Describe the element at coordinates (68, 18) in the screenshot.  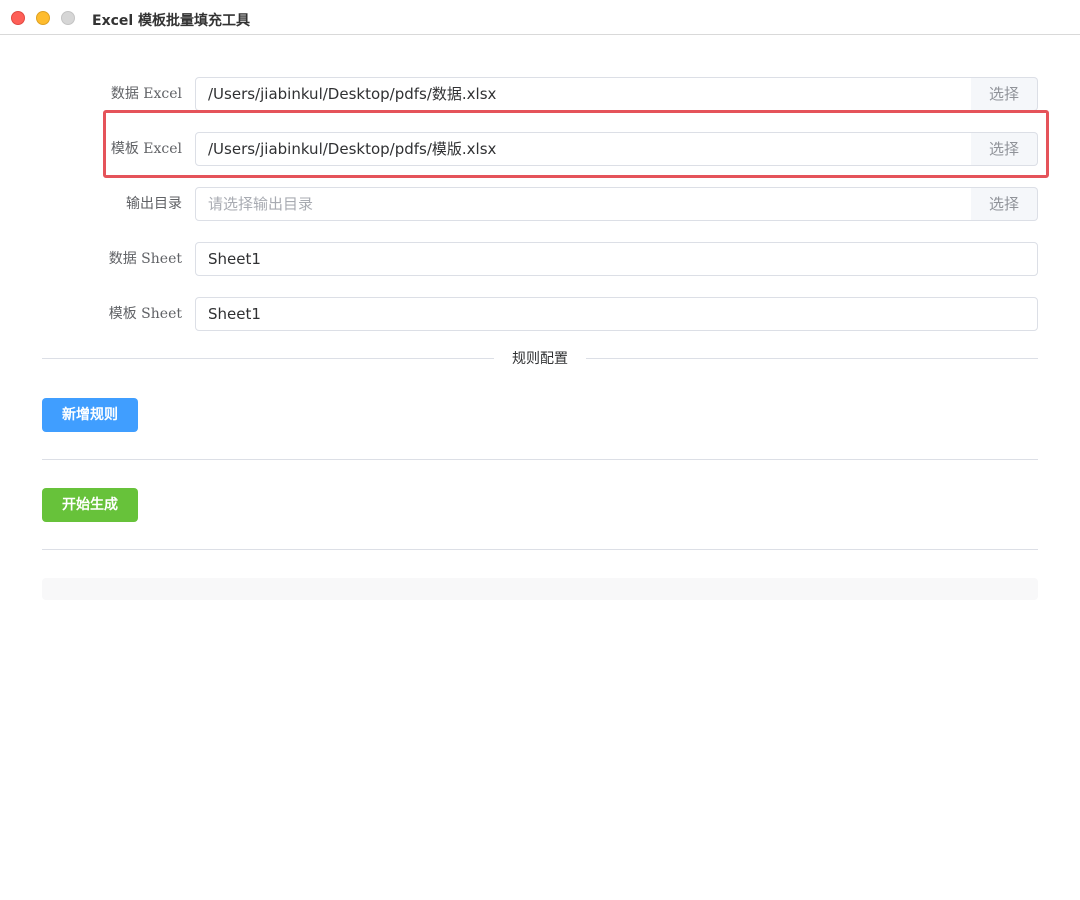
I see `zoom-window-button` at that location.